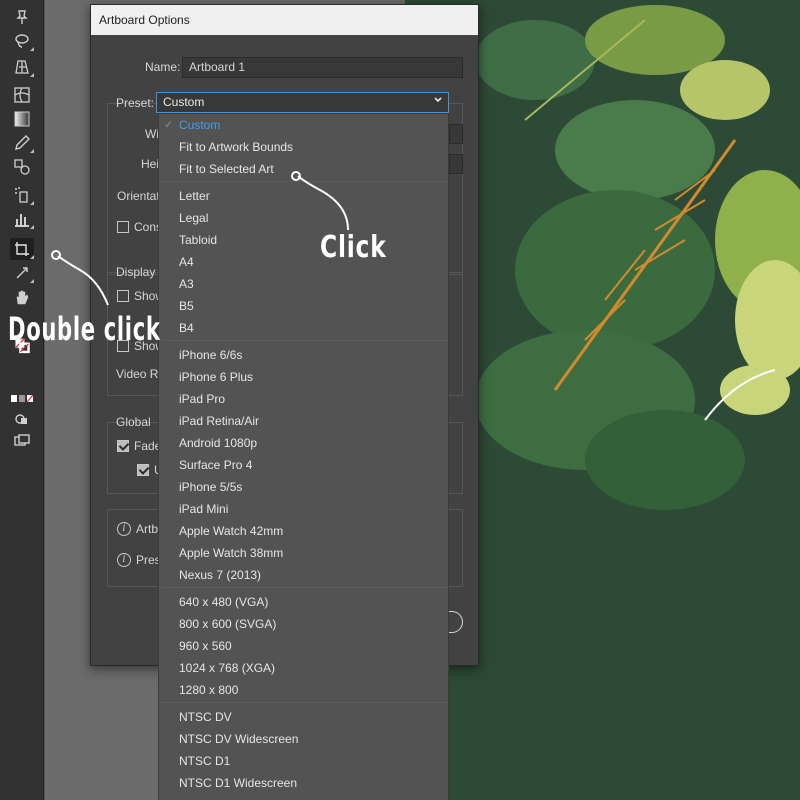  Describe the element at coordinates (22, 297) in the screenshot. I see `hand-icon` at that location.